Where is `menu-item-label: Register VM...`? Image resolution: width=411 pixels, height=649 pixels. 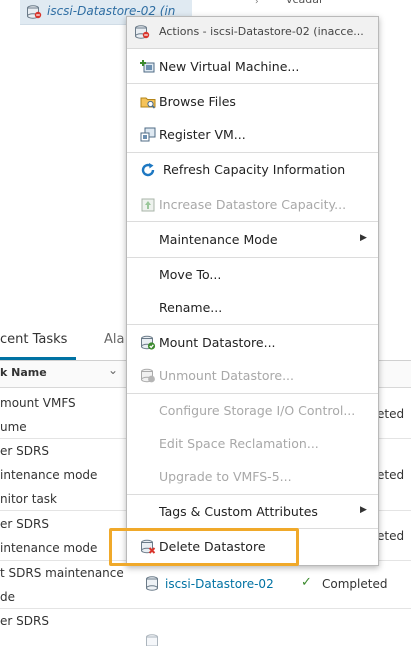 menu-item-label: Register VM... is located at coordinates (202, 134).